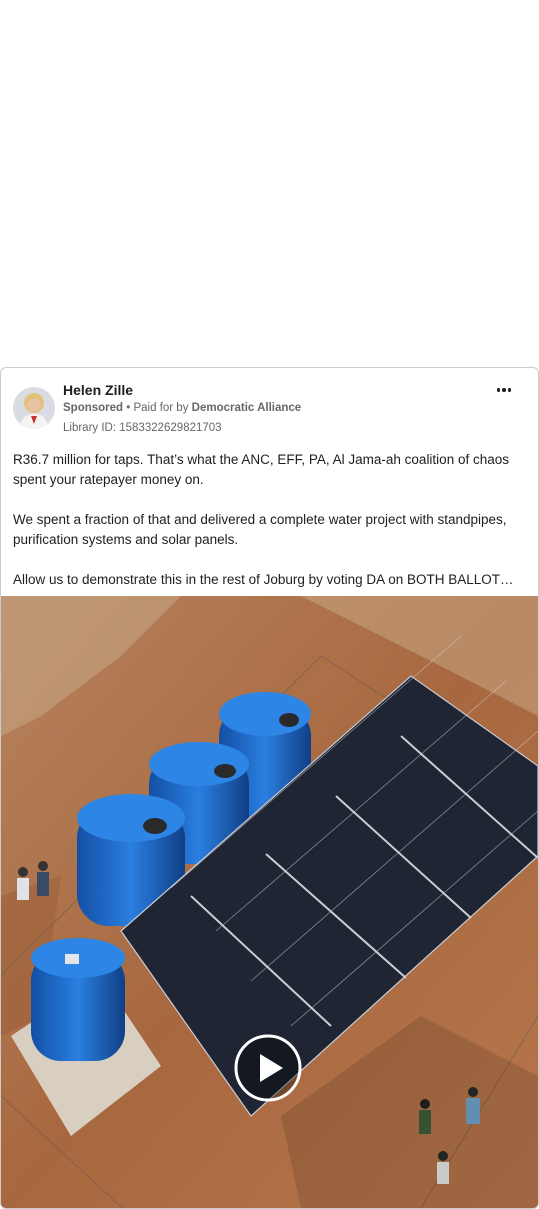 Image resolution: width=539 pixels, height=1209 pixels. I want to click on water-tank, so click(78, 999).